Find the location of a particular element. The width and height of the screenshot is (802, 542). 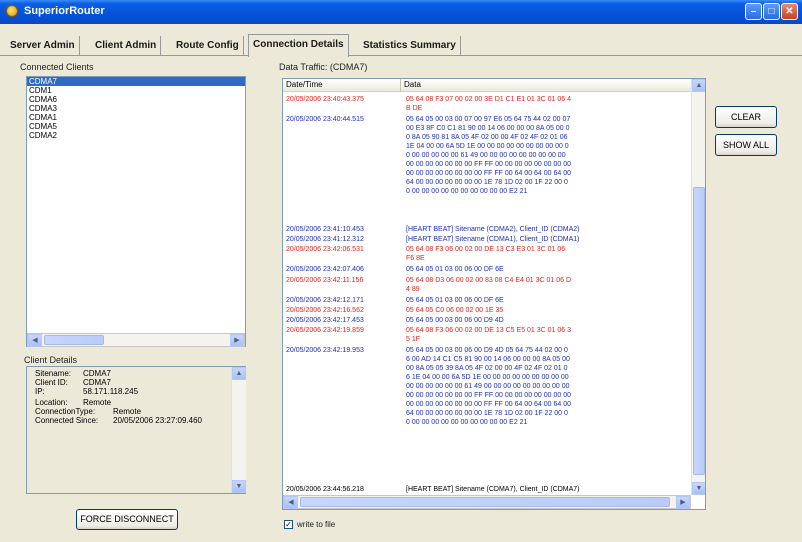

traffic-table-header: Date/Time Data is located at coordinates (494, 85).